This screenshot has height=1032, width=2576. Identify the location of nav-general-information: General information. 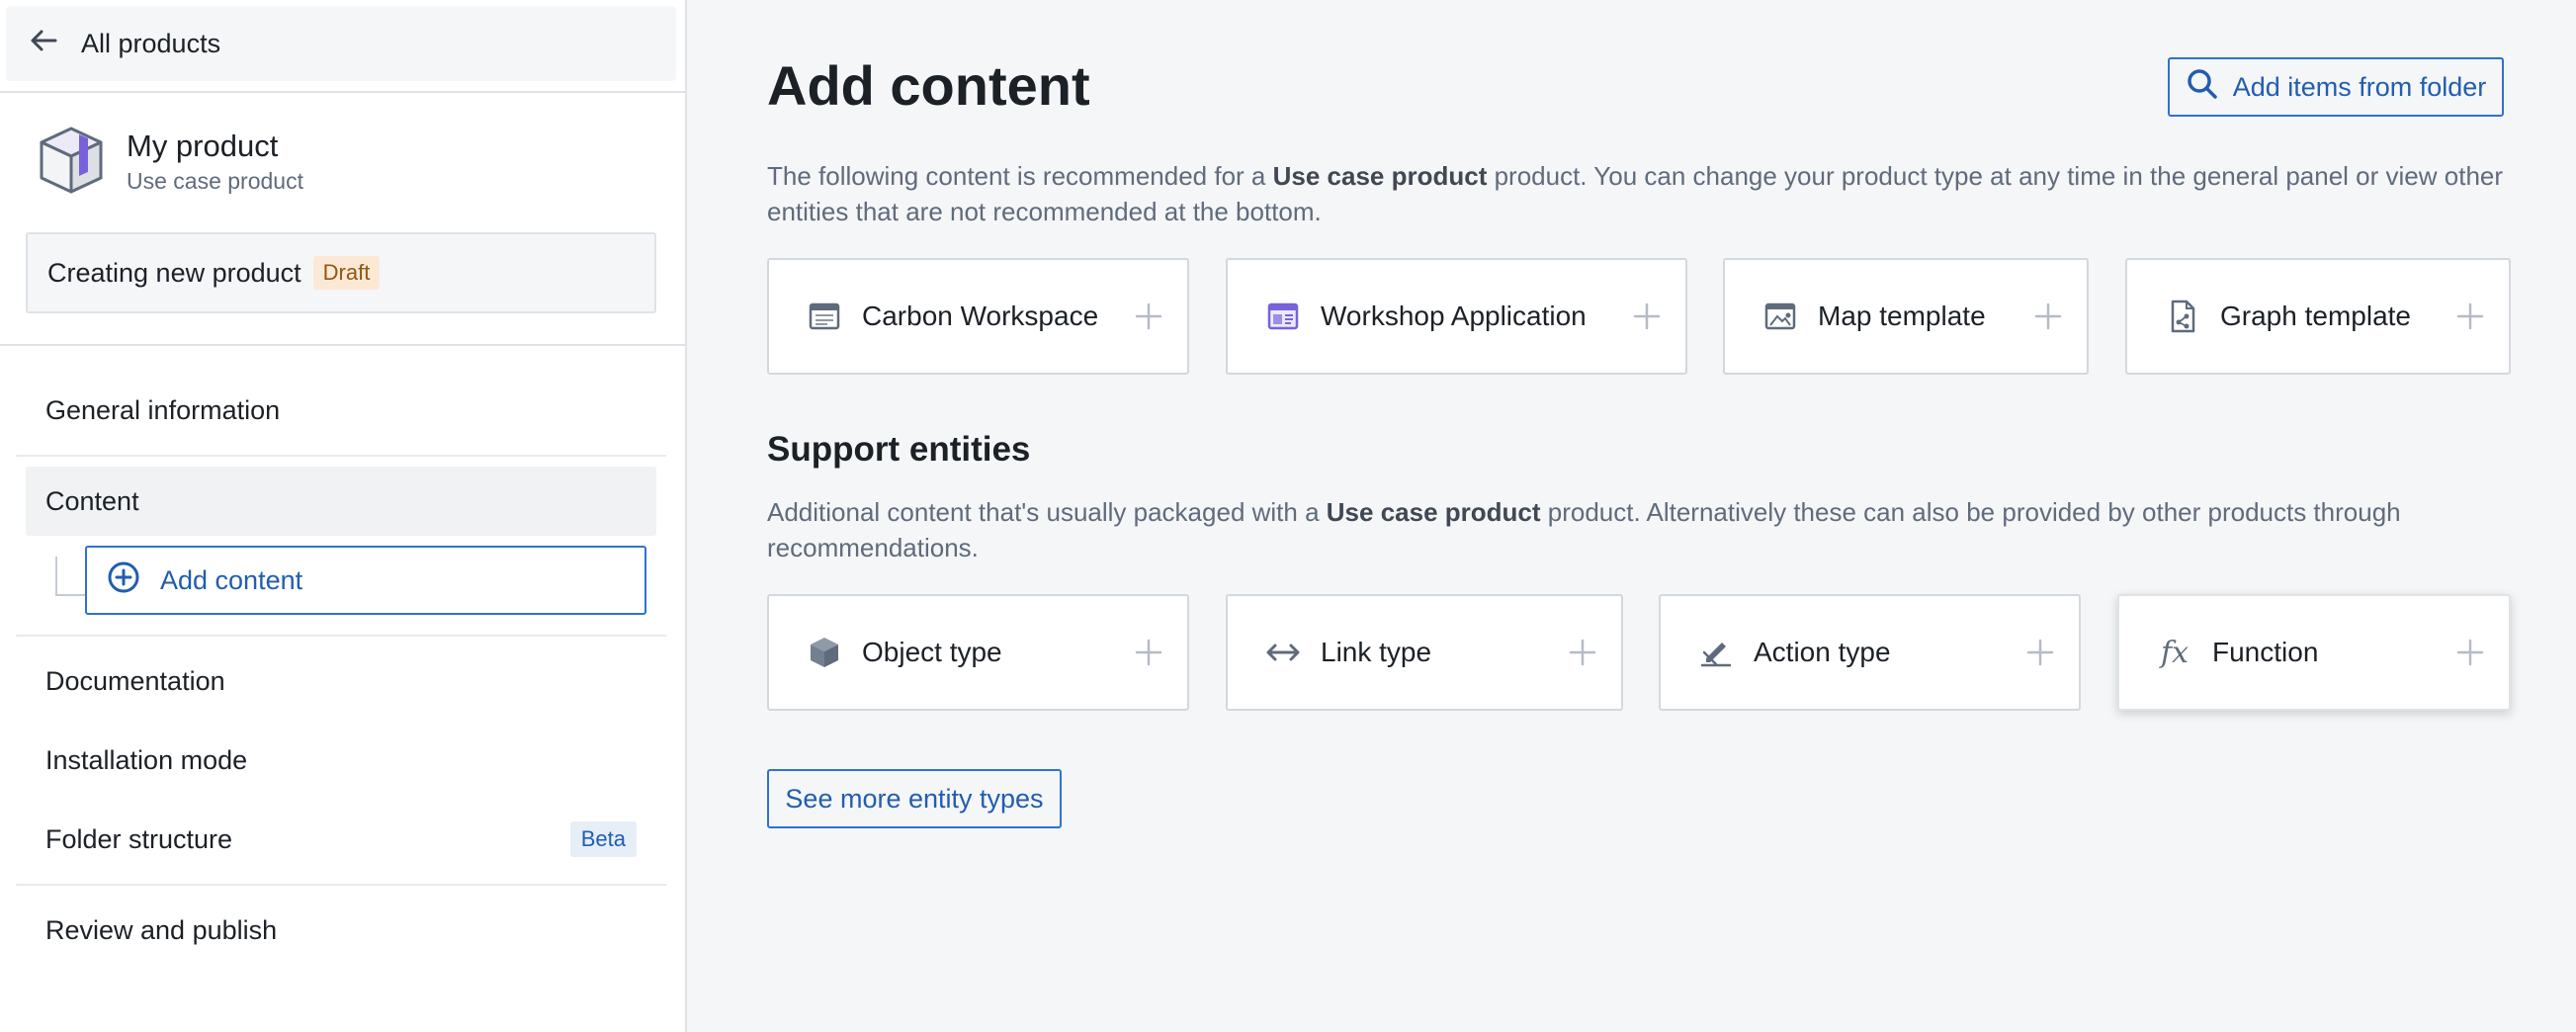
(341, 410).